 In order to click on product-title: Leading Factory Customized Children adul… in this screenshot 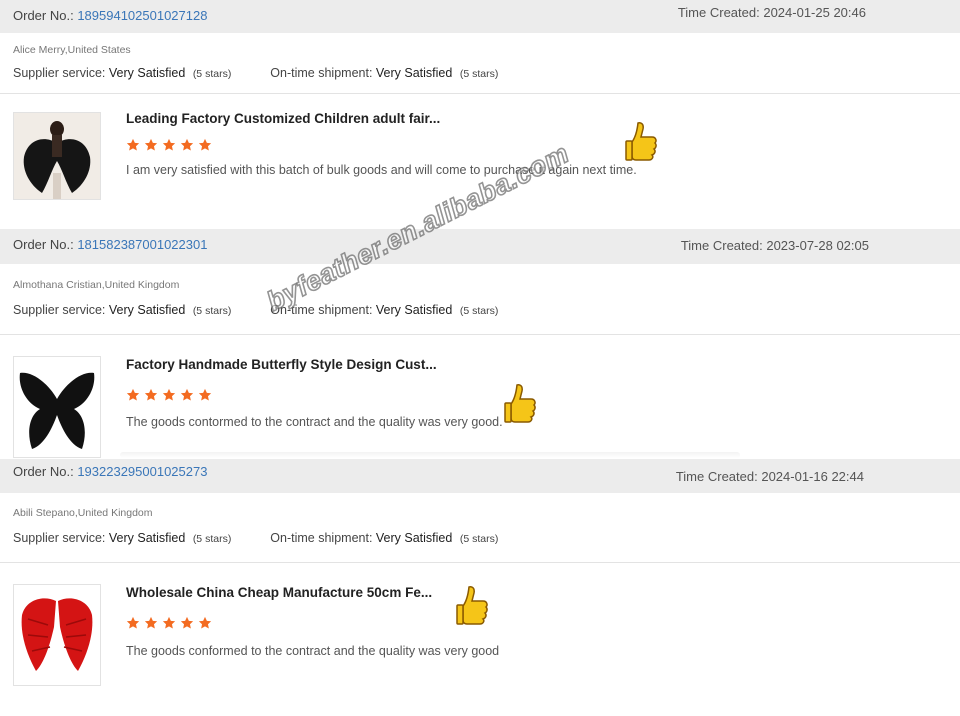, I will do `click(283, 118)`.